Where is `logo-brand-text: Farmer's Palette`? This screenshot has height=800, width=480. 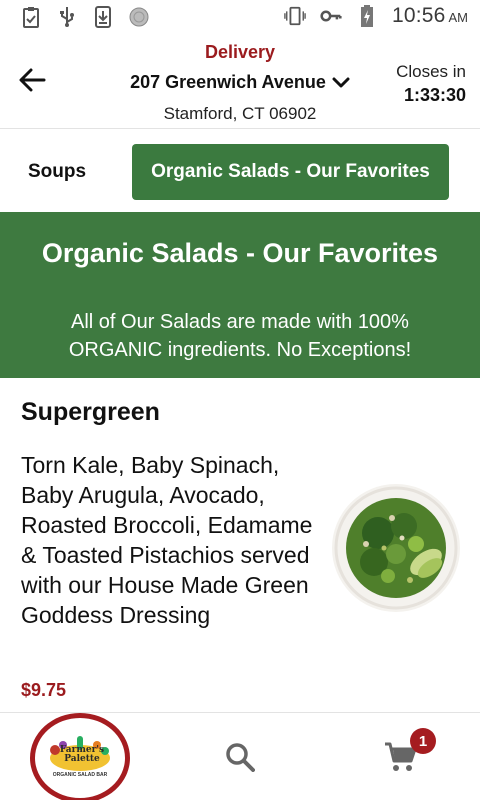
logo-brand-text: Farmer's Palette is located at coordinates (82, 754).